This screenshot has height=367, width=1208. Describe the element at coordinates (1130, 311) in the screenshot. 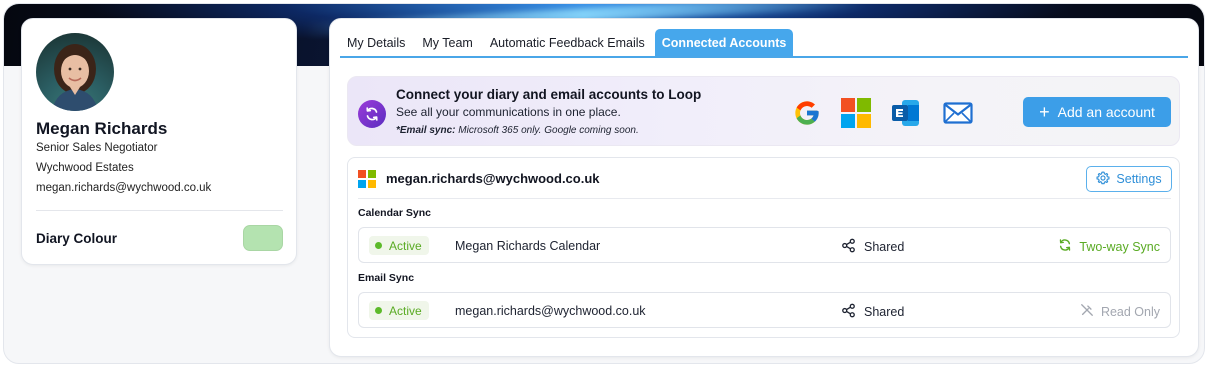

I see `sync-mode-label: Read Only` at that location.